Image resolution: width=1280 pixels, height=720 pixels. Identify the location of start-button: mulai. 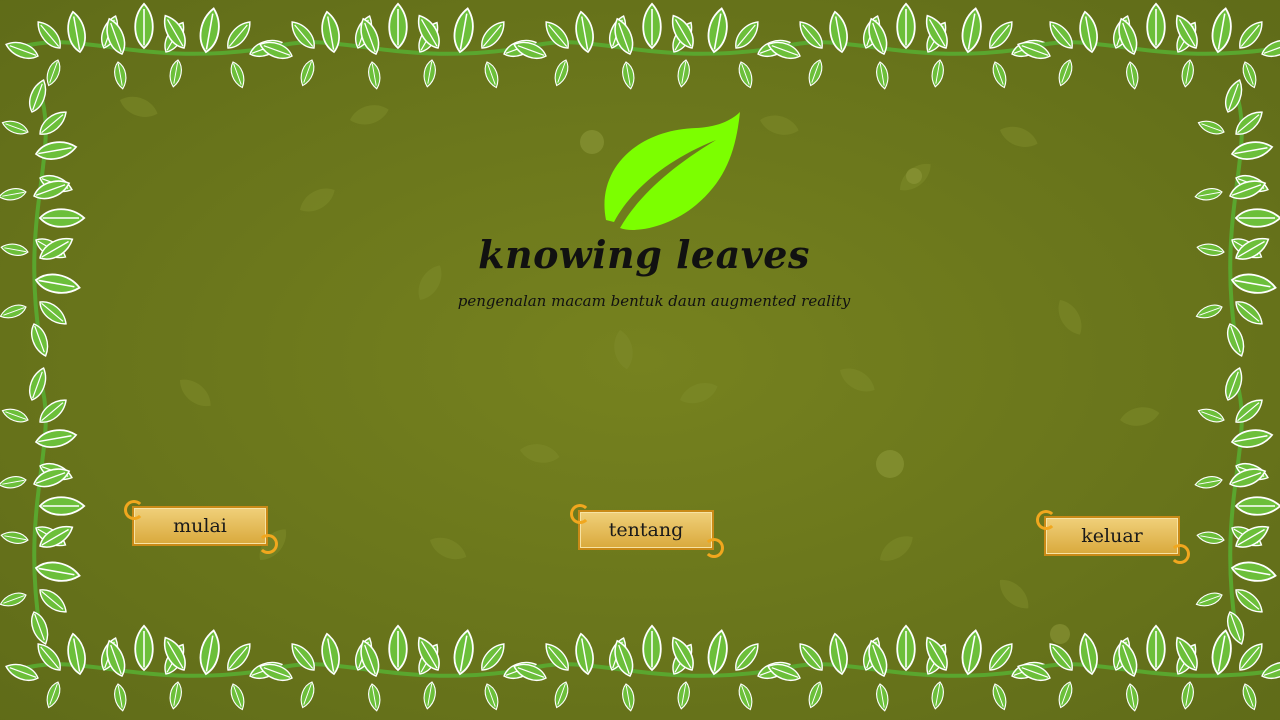
(201, 527).